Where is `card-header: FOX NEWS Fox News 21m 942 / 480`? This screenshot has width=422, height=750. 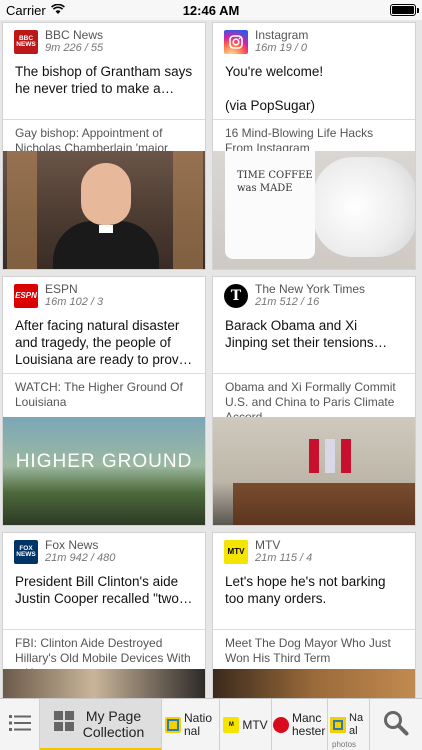 card-header: FOX NEWS Fox News 21m 942 / 480 is located at coordinates (104, 550).